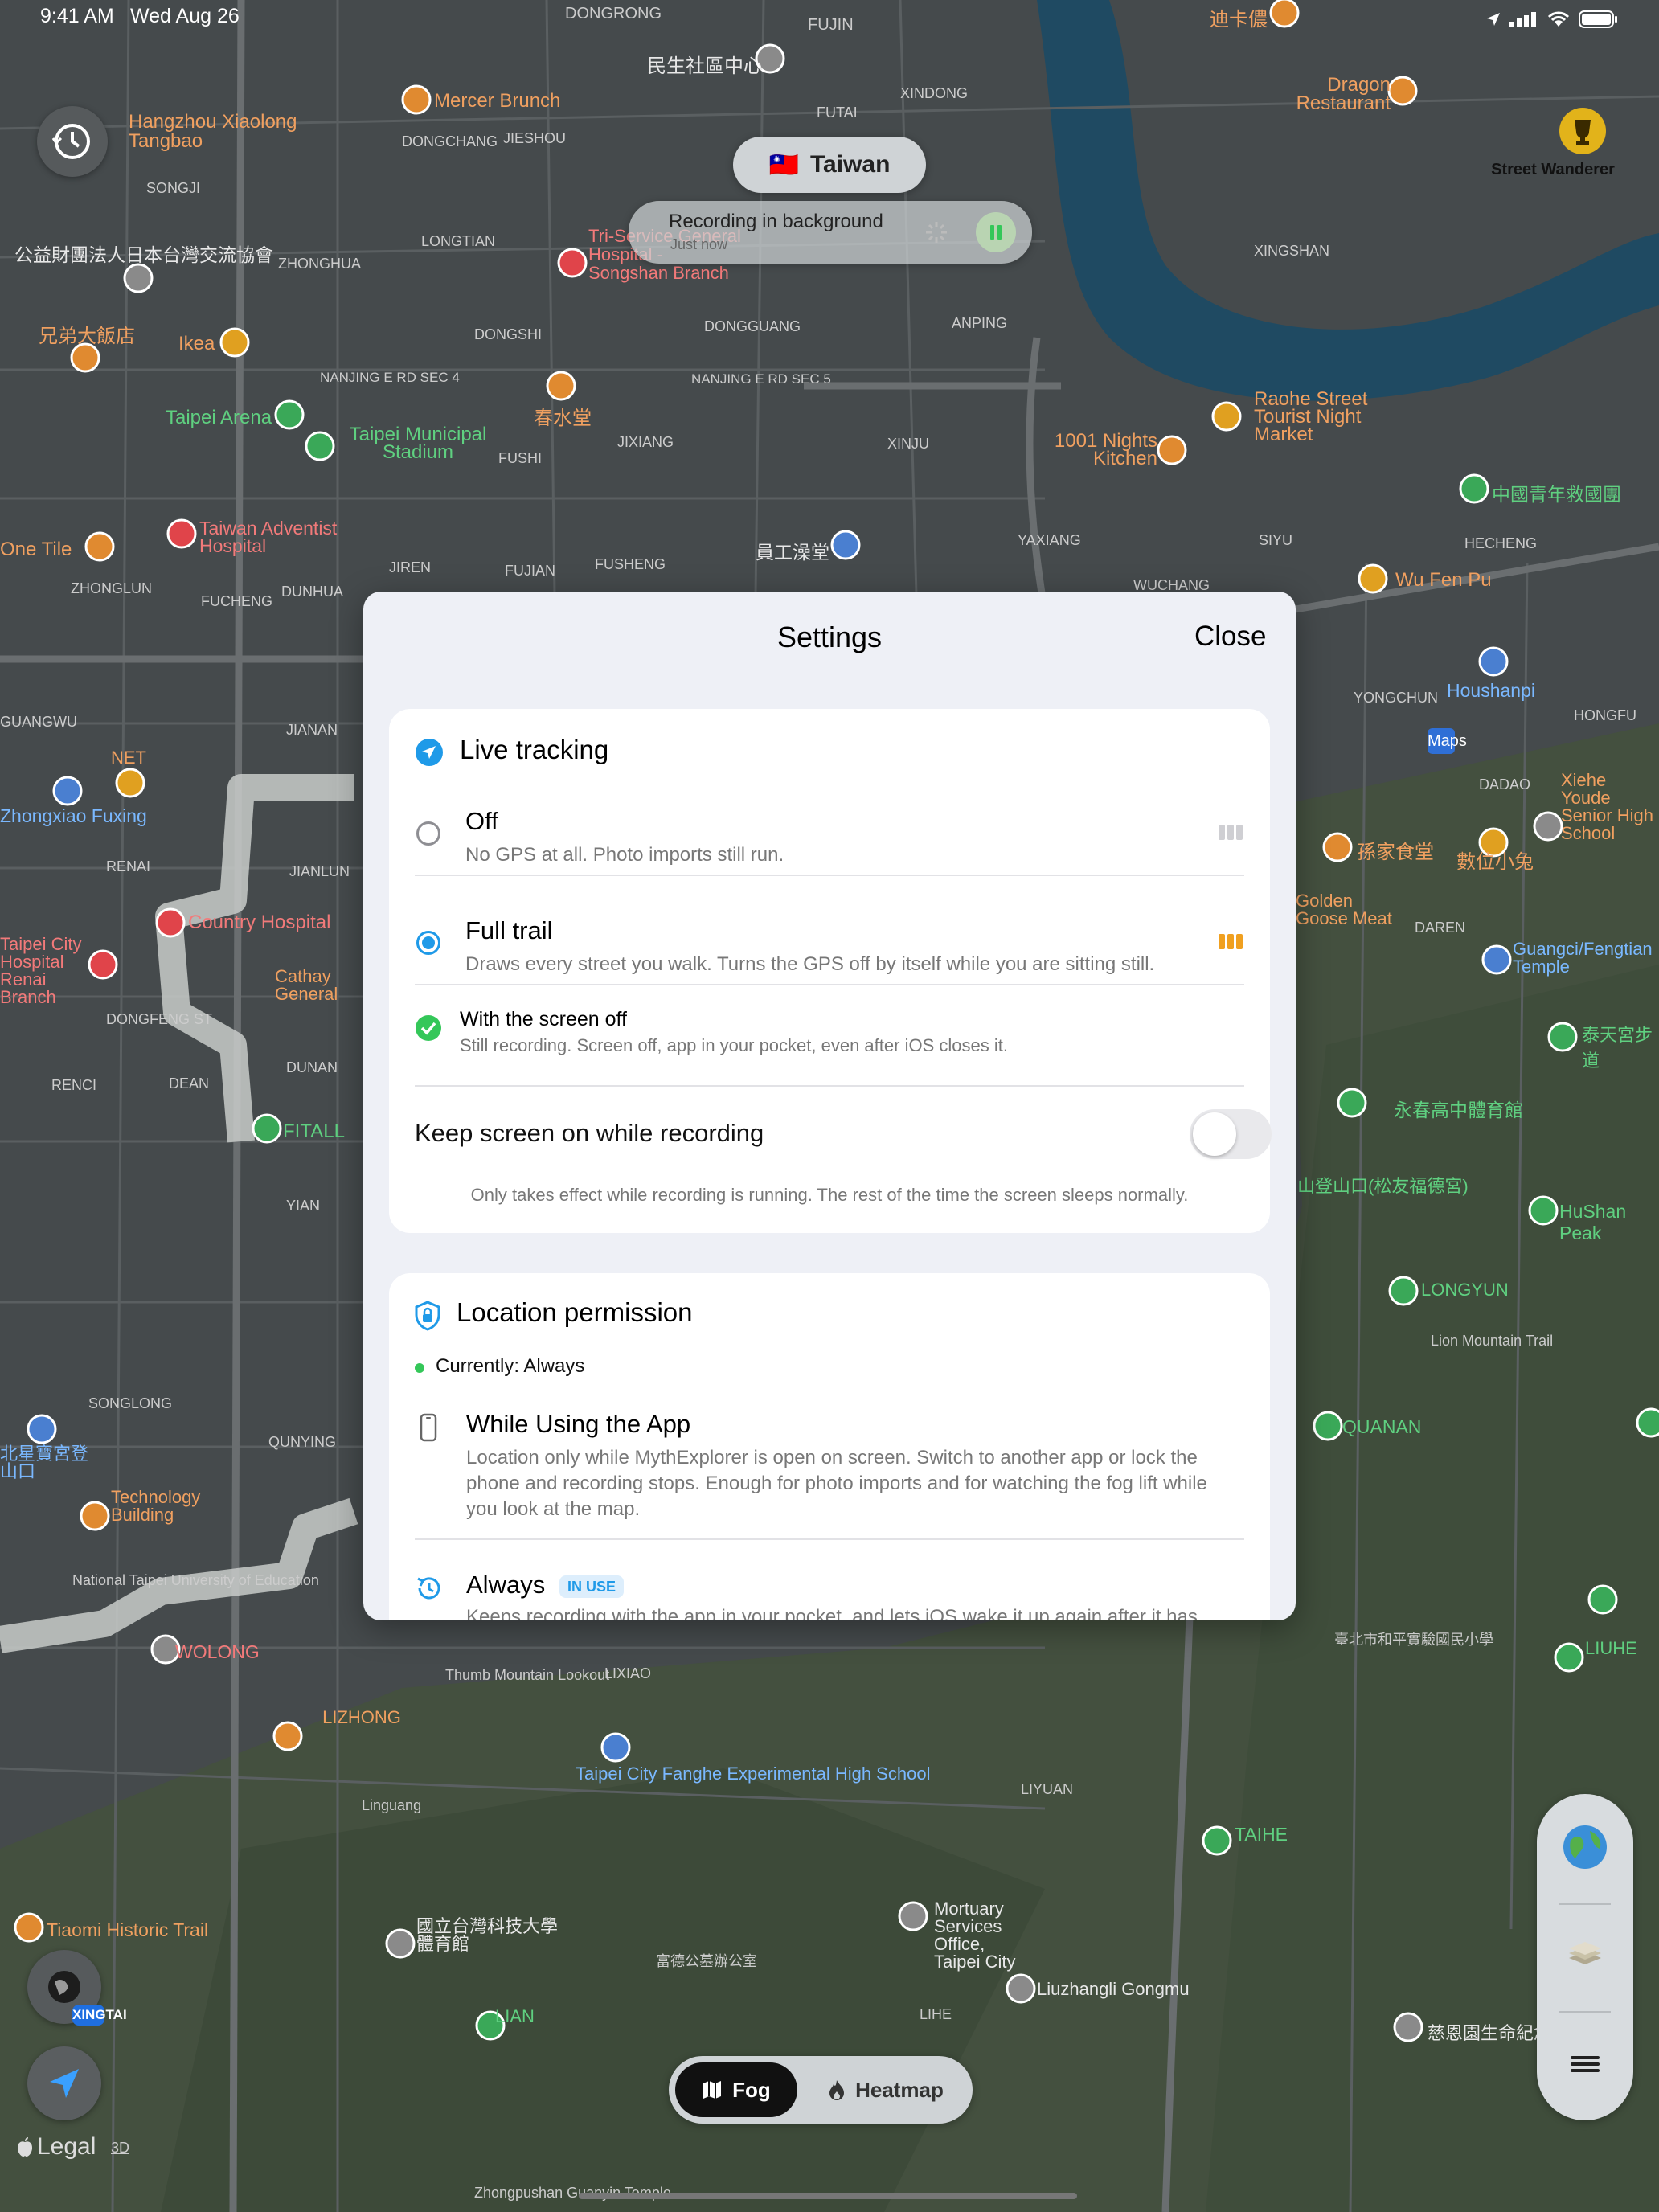 The height and width of the screenshot is (2212, 1659). I want to click on region-pill: 🇹🇼 Taiwan, so click(829, 165).